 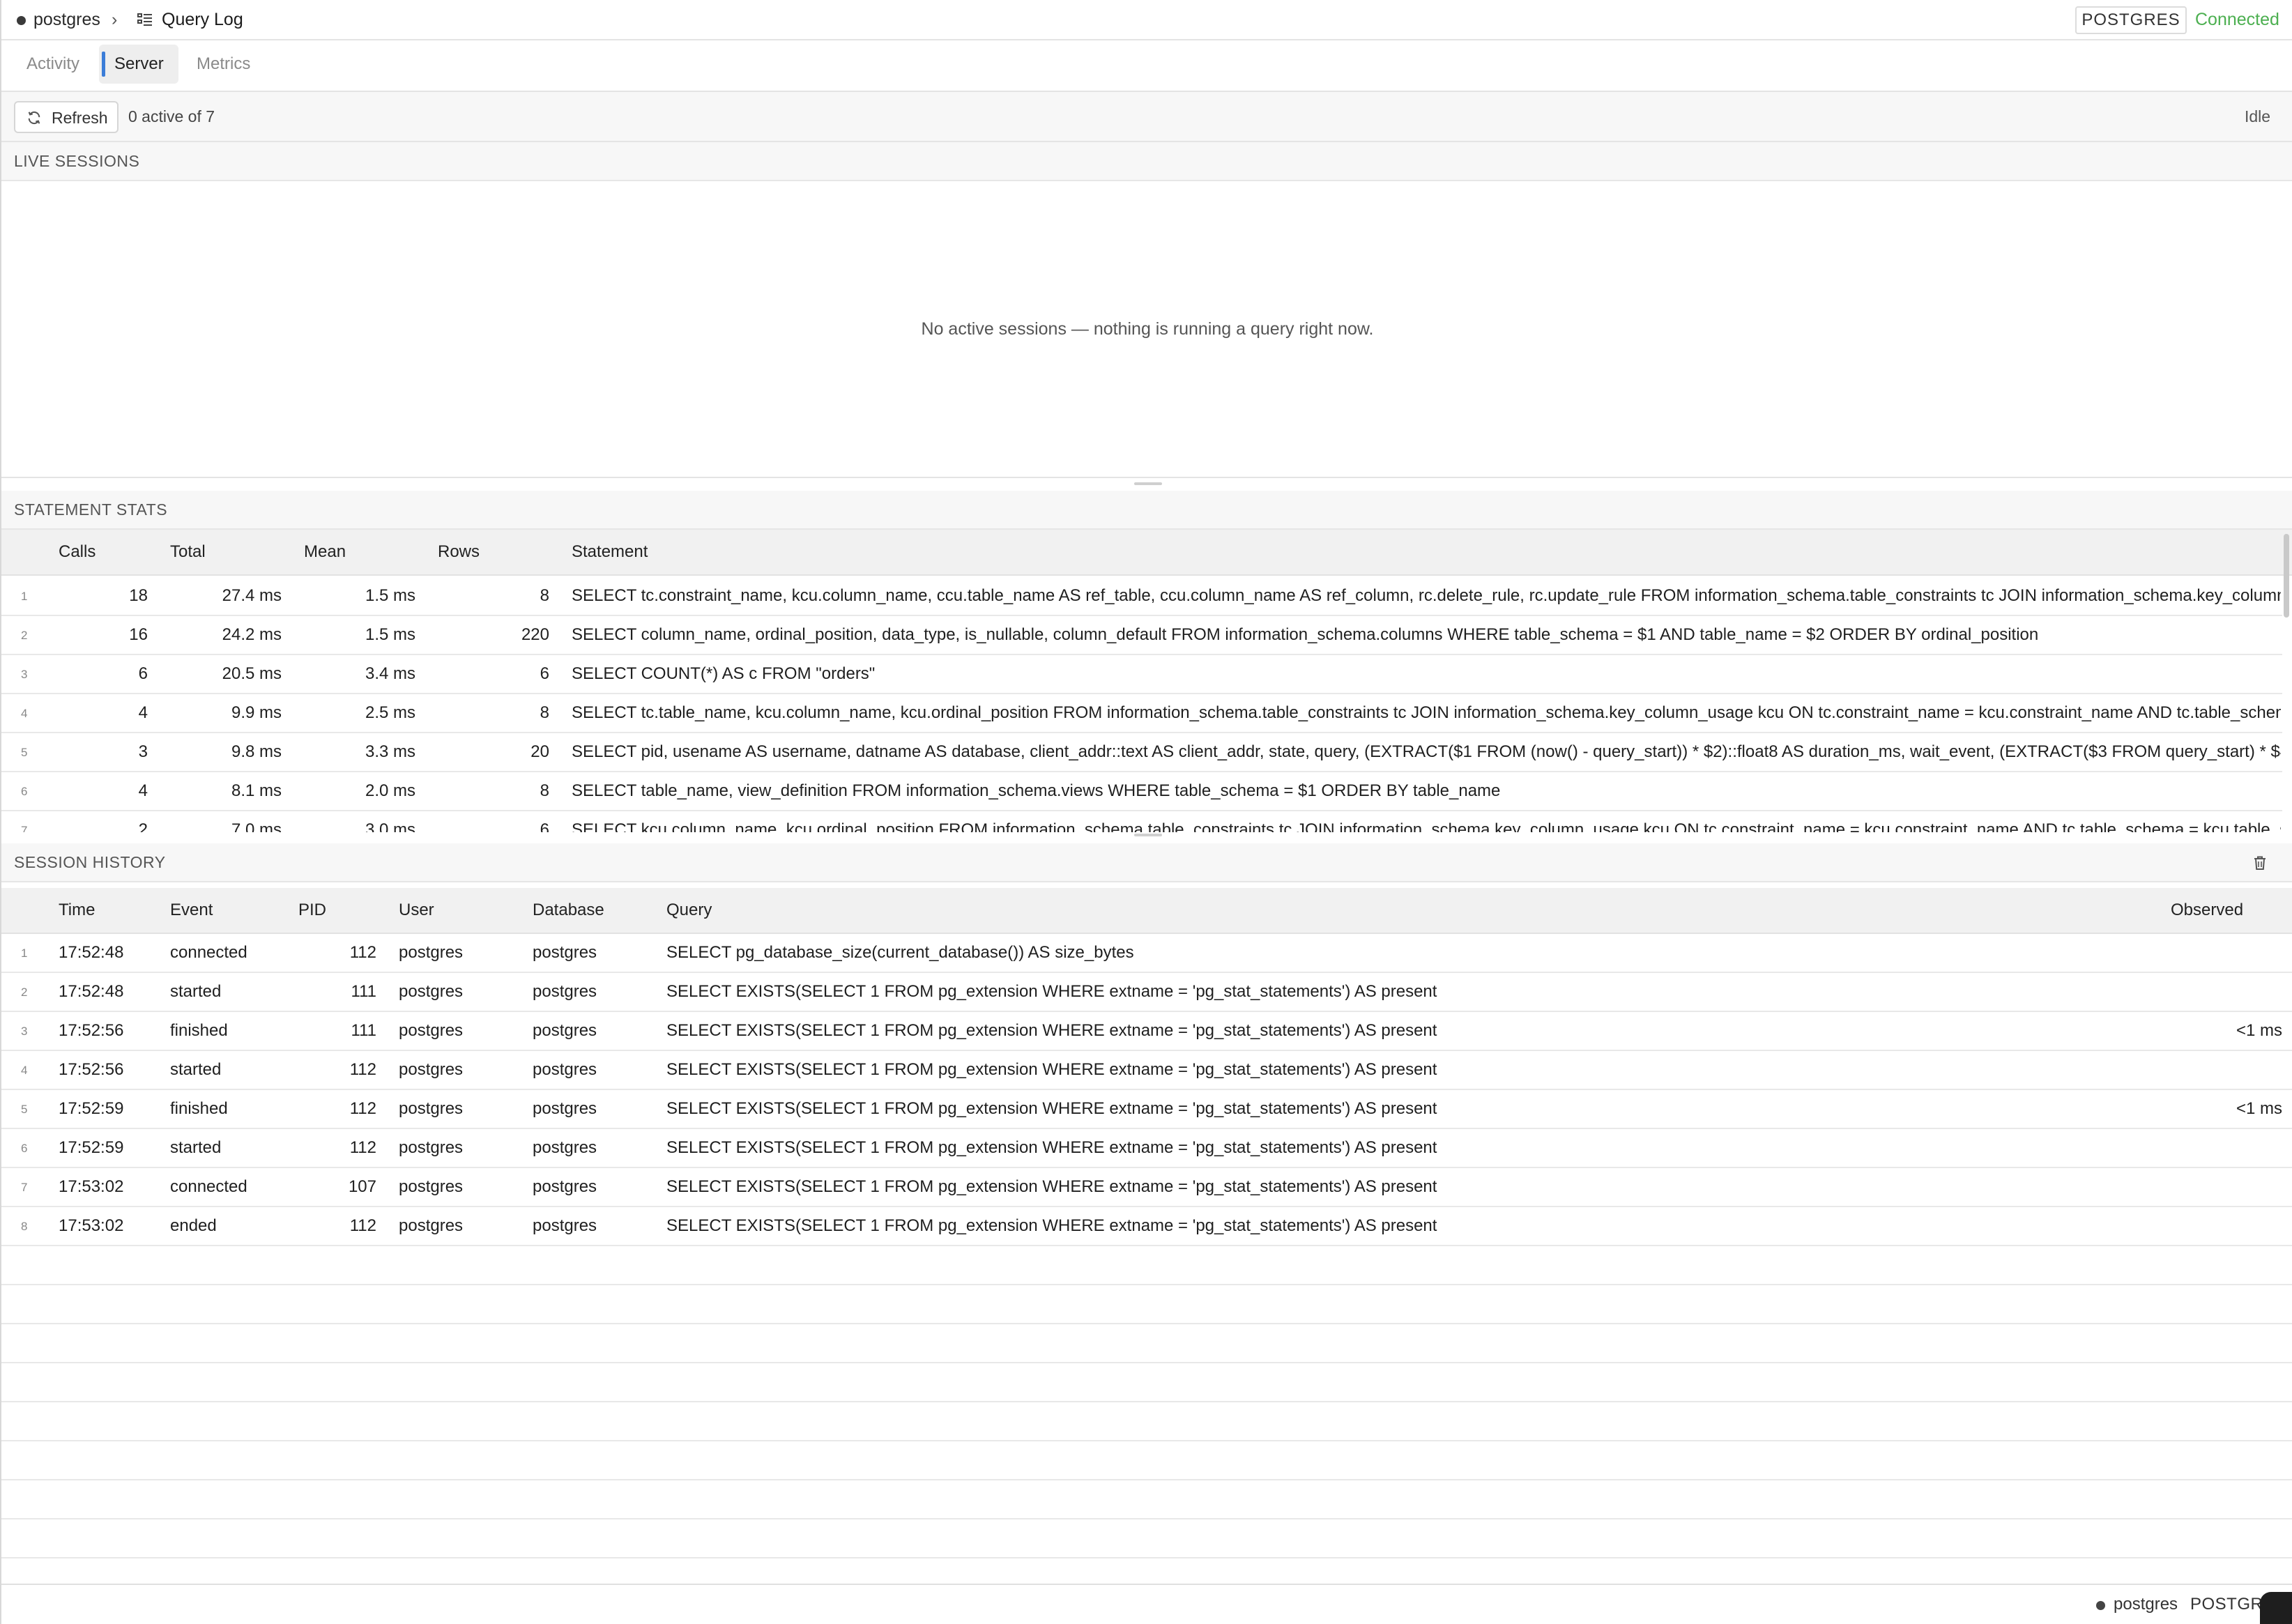 What do you see at coordinates (390, 712) in the screenshot?
I see `mean-cell: 2.5 ms` at bounding box center [390, 712].